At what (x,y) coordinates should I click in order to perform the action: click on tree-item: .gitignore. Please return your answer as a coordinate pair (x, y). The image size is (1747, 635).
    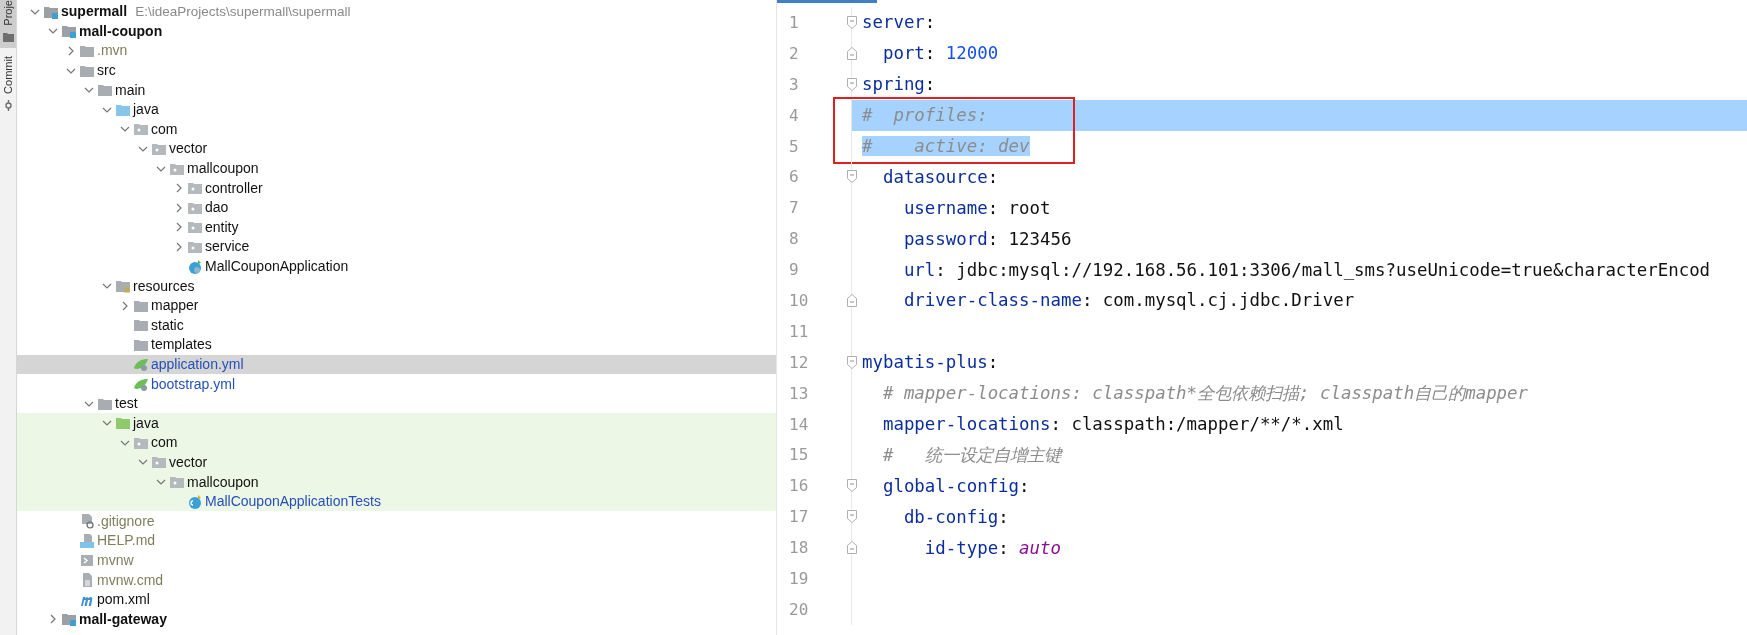
    Looking at the image, I should click on (396, 521).